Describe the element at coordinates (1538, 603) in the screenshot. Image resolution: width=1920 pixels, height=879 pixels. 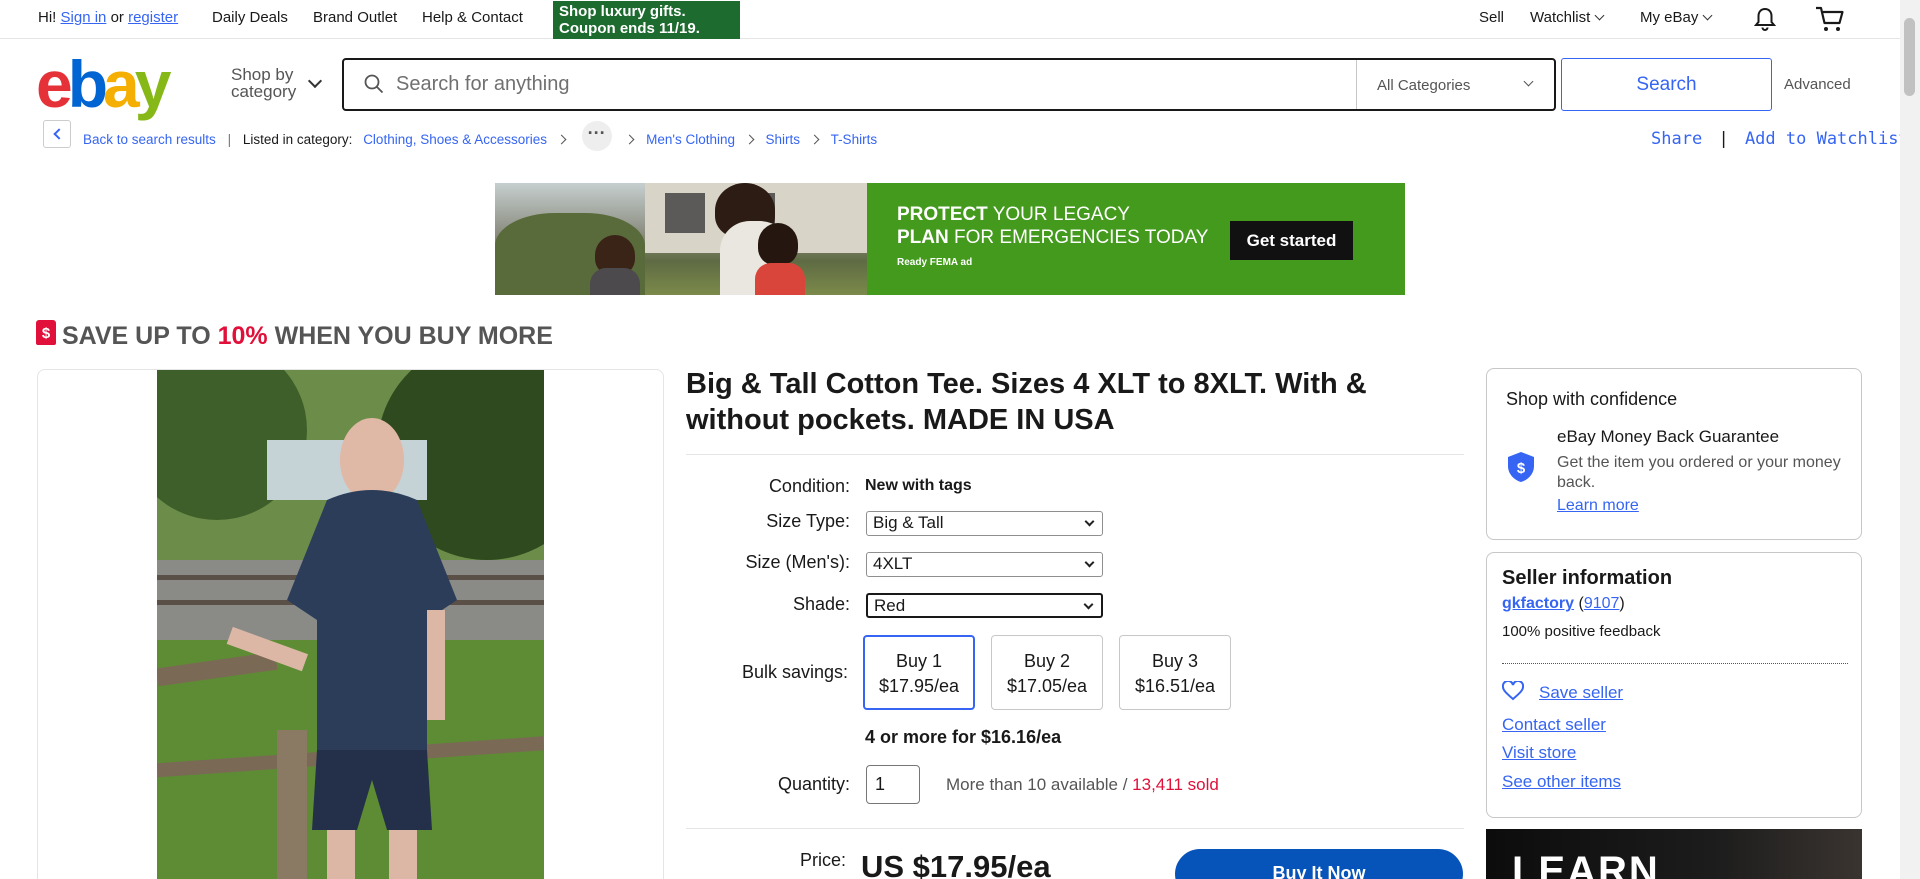
I see `seller-name-link: gkfactory` at that location.